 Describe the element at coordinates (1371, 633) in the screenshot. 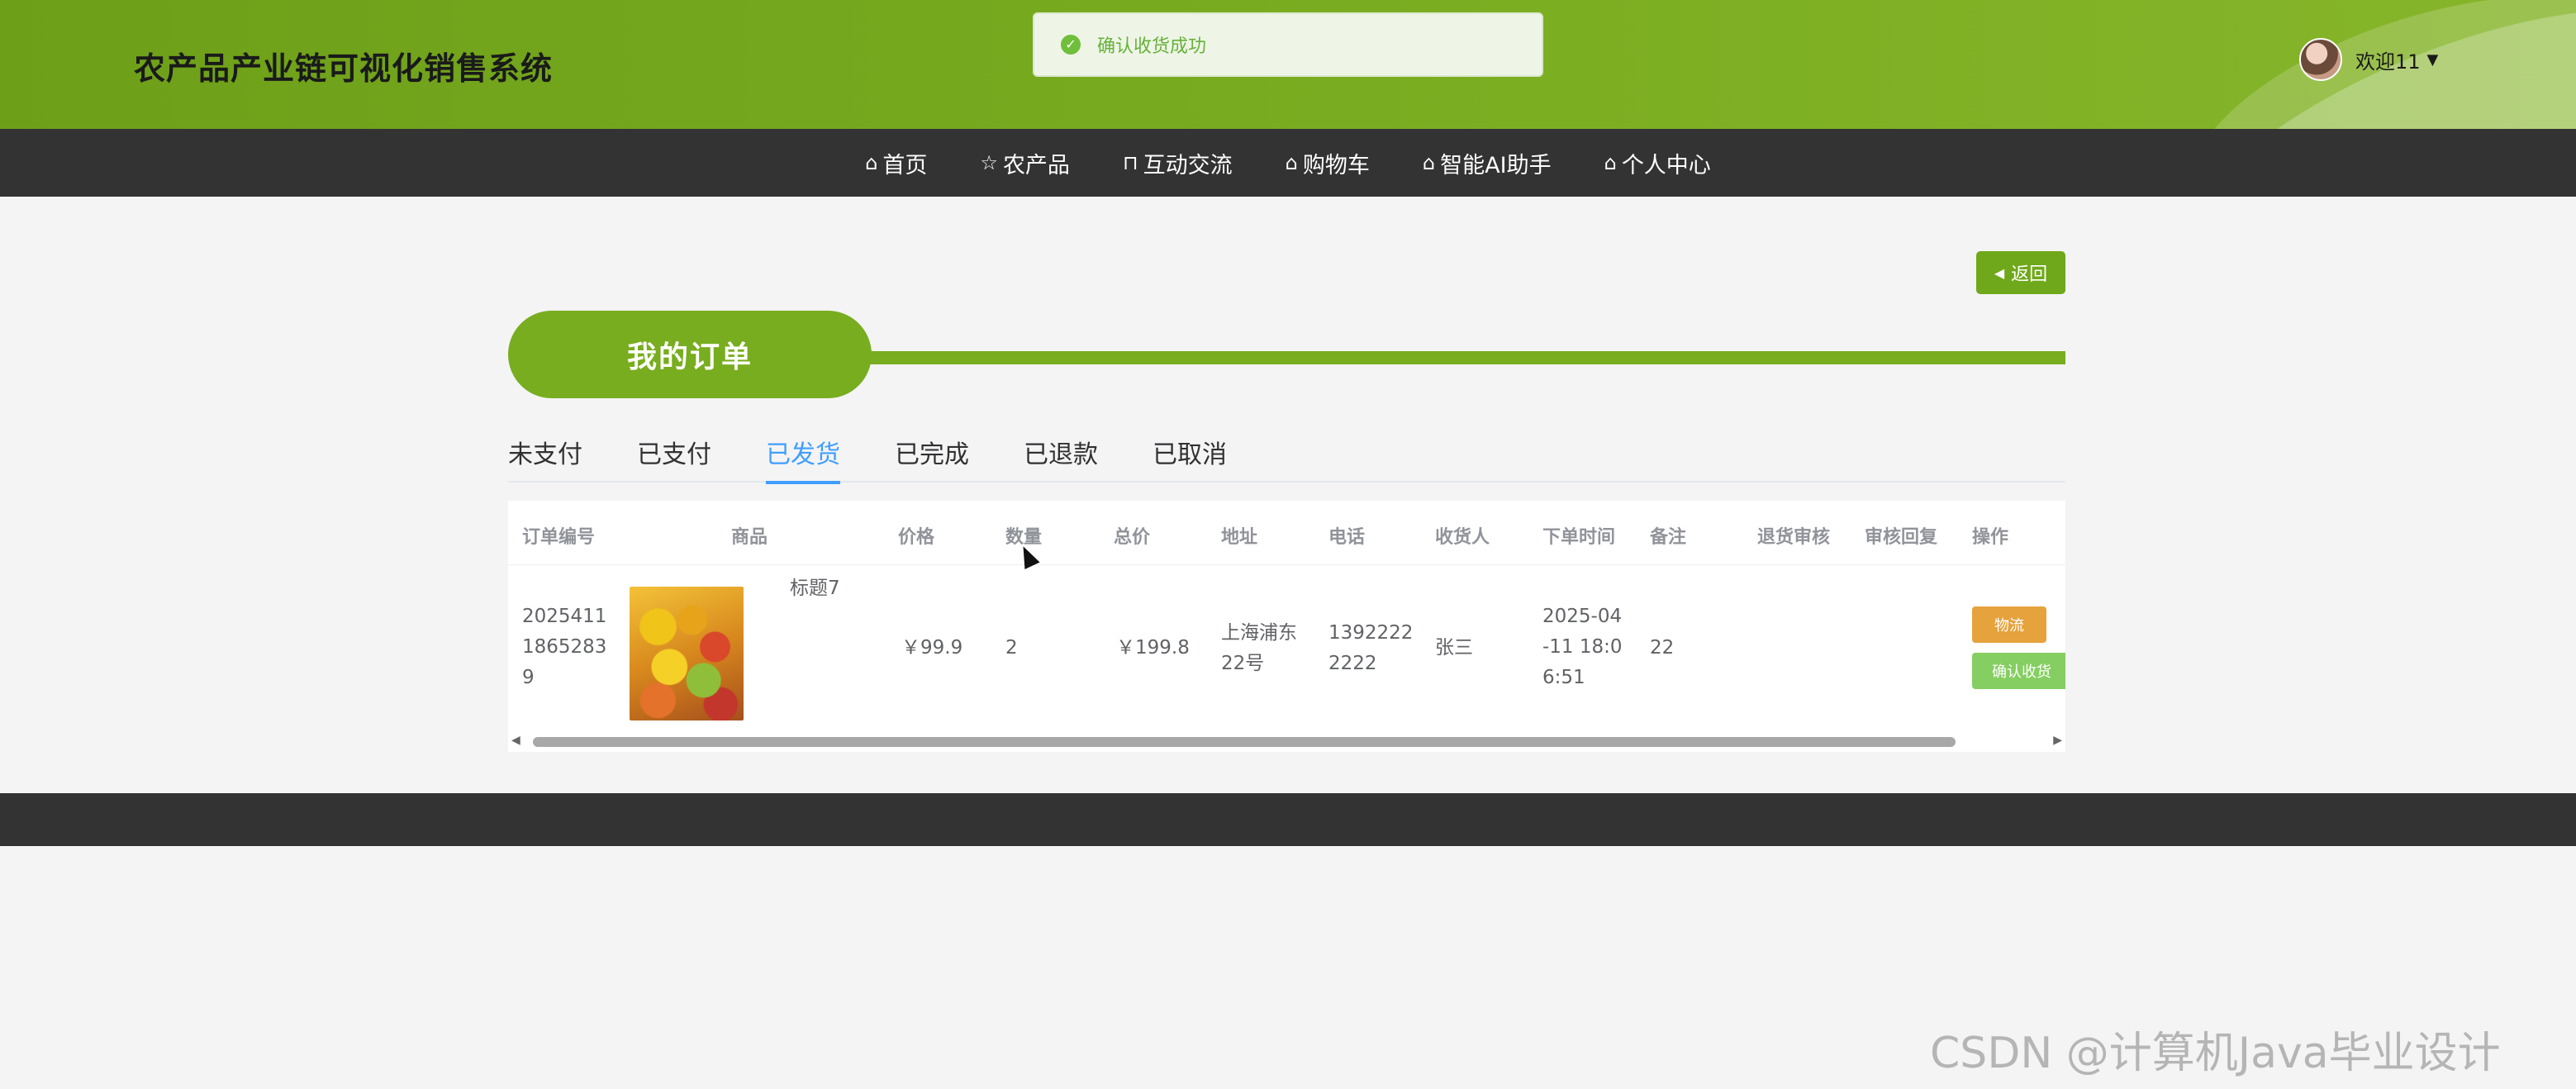

I see `phone-line: 1392222` at that location.